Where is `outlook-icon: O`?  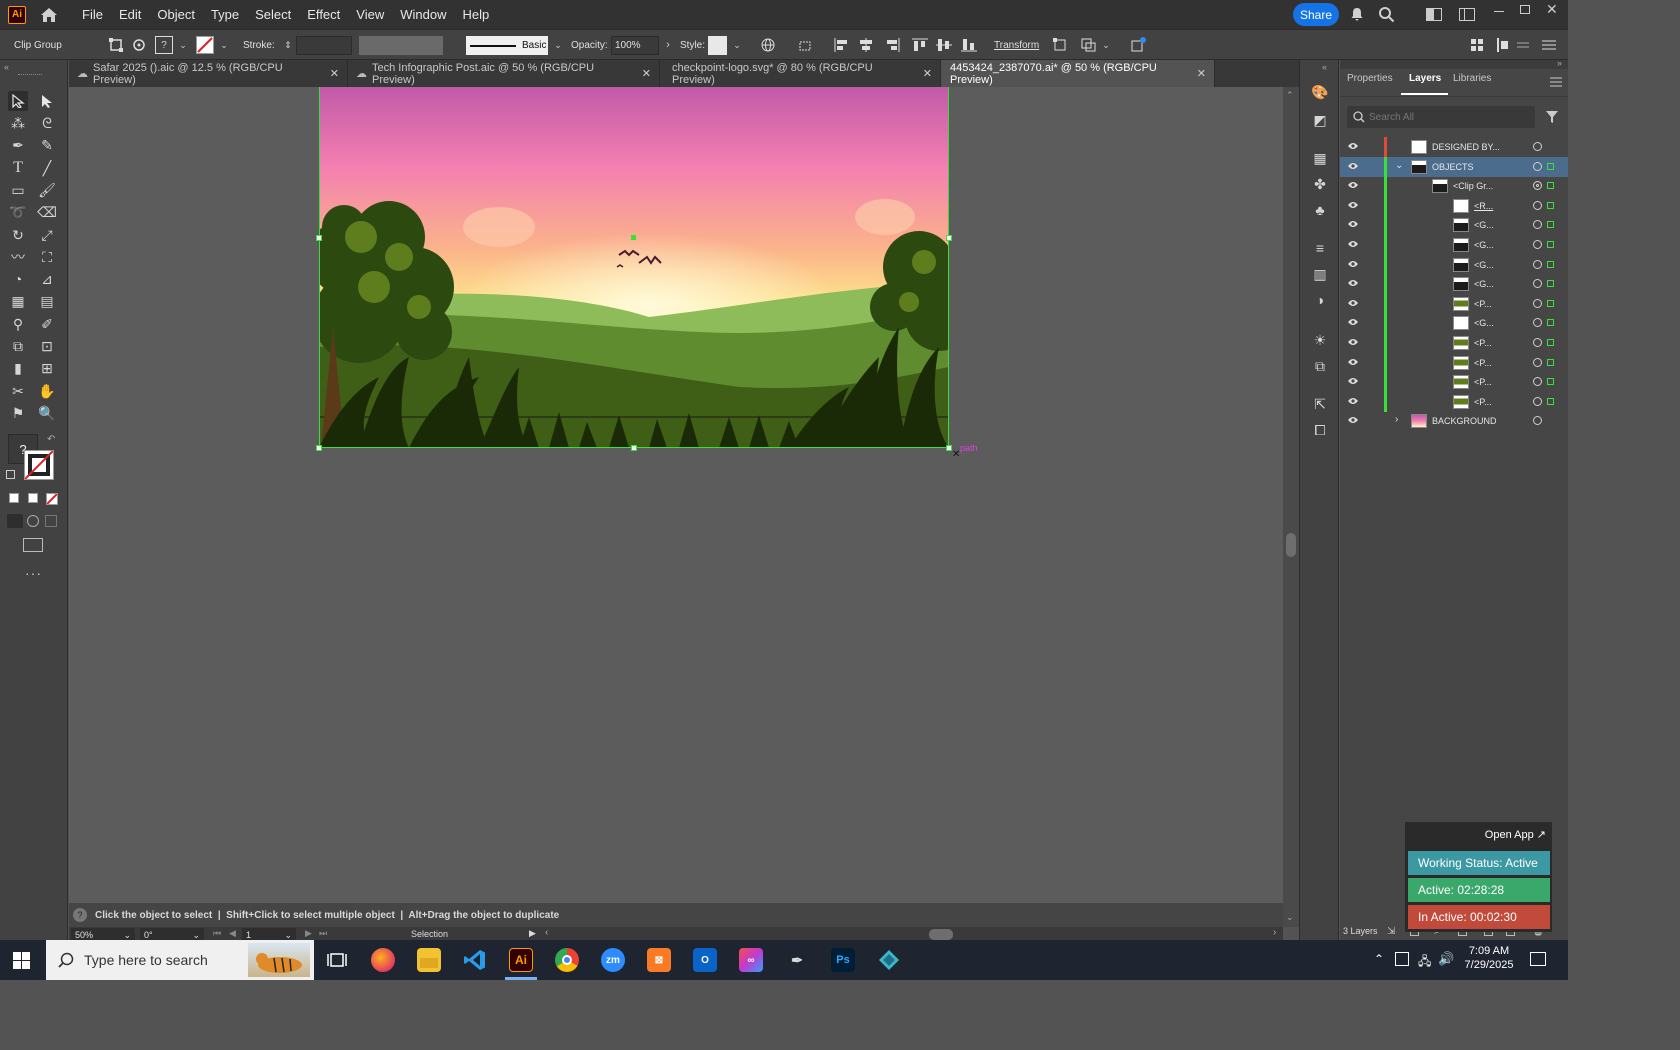
outlook-icon: O is located at coordinates (705, 960).